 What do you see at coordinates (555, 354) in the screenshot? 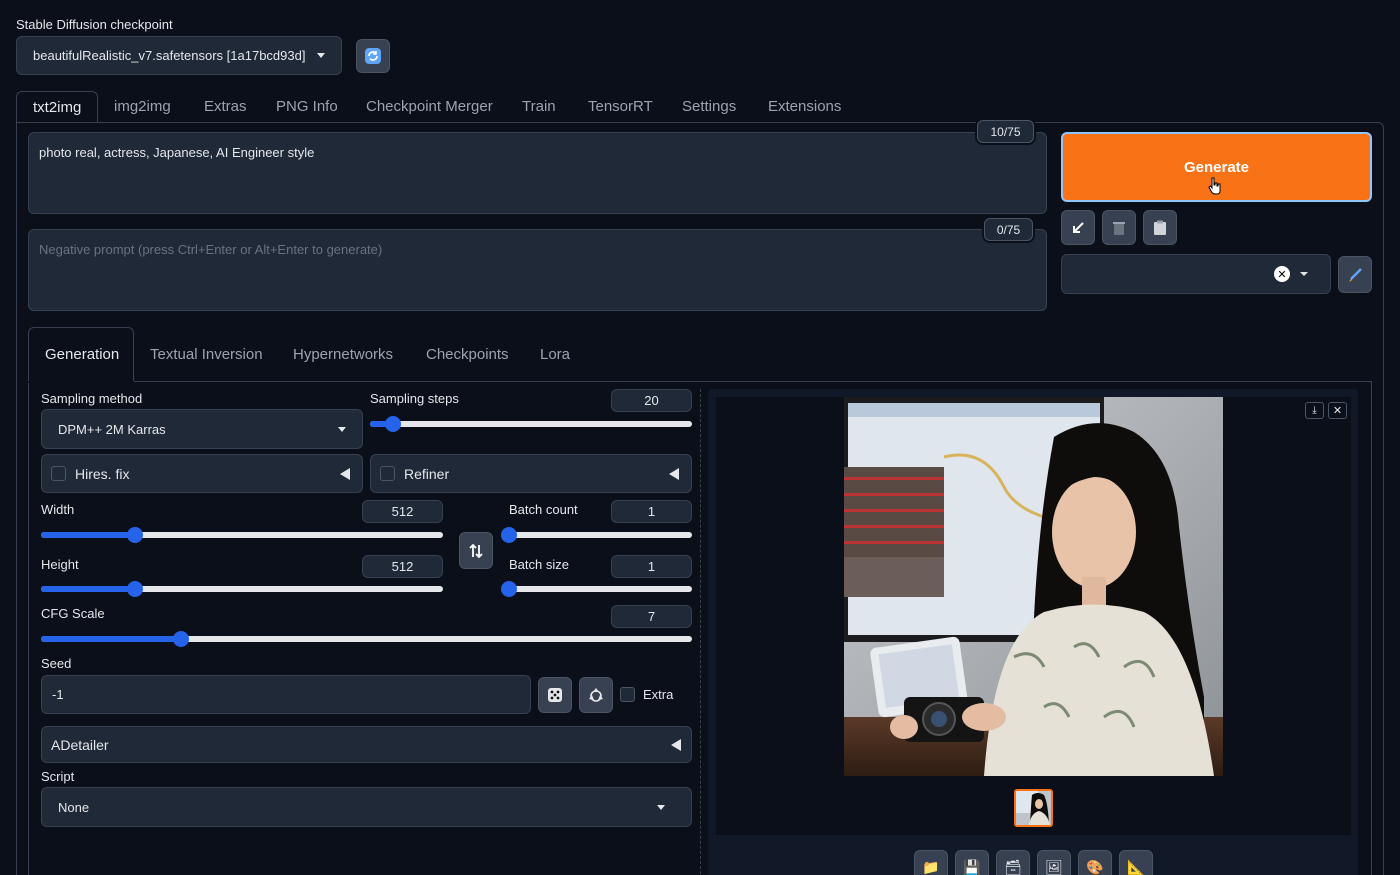
I see `tab-lora: Lora` at bounding box center [555, 354].